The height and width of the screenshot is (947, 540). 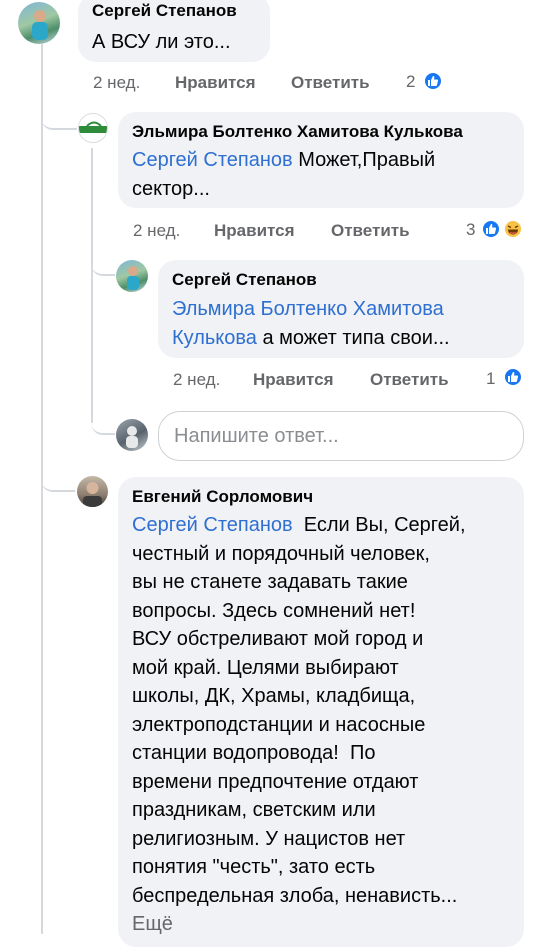 I want to click on comment-line: школы, ДК, Храмы, кладбища,, so click(x=274, y=696).